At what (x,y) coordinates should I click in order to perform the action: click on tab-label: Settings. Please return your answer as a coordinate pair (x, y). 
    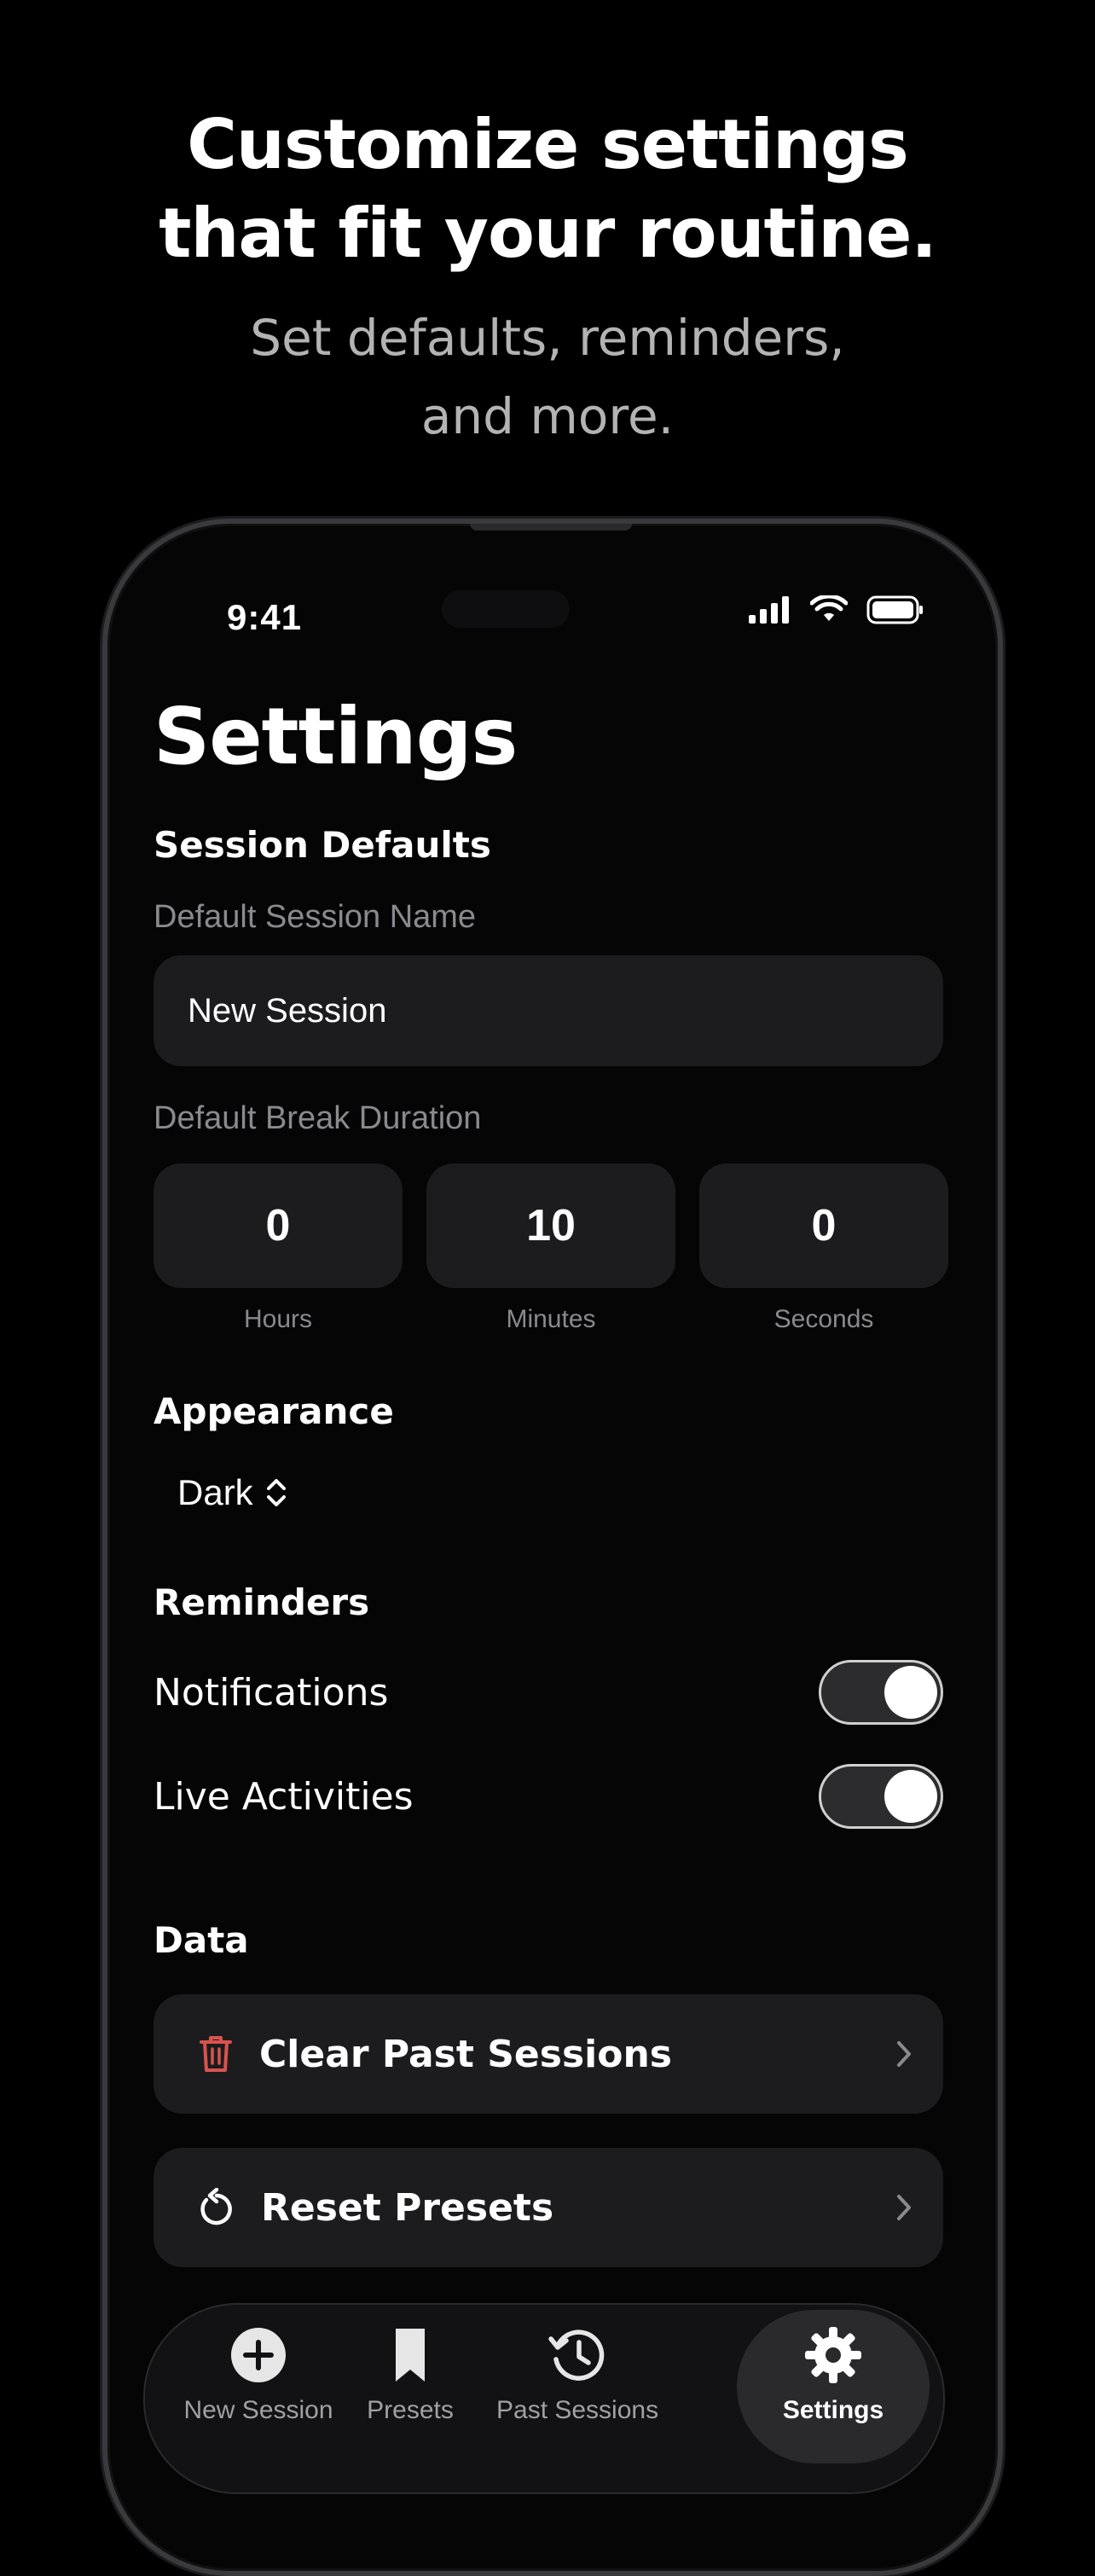
    Looking at the image, I should click on (833, 2410).